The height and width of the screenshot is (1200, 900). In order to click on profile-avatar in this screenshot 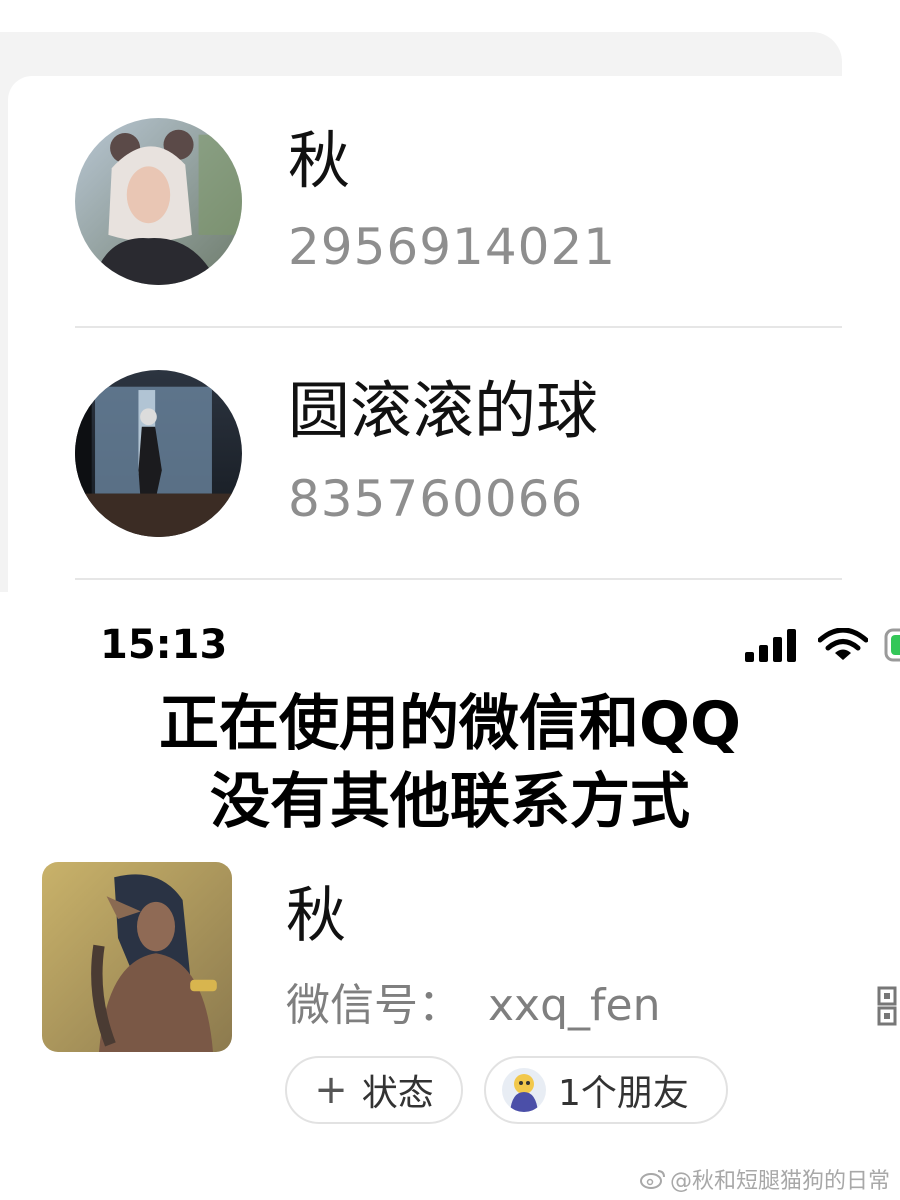, I will do `click(137, 957)`.